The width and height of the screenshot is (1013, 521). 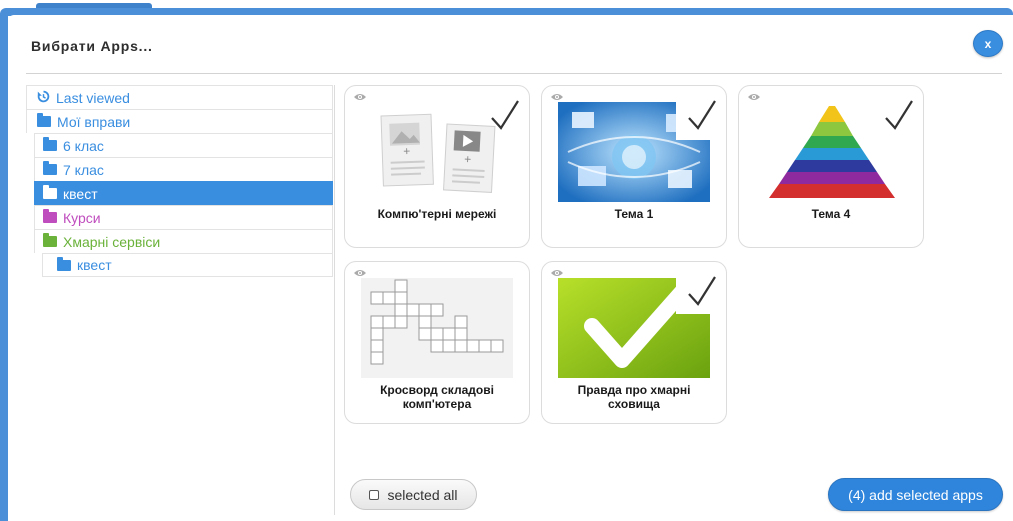 What do you see at coordinates (112, 241) in the screenshot?
I see `tree-item-label: Хмарні сервіси` at bounding box center [112, 241].